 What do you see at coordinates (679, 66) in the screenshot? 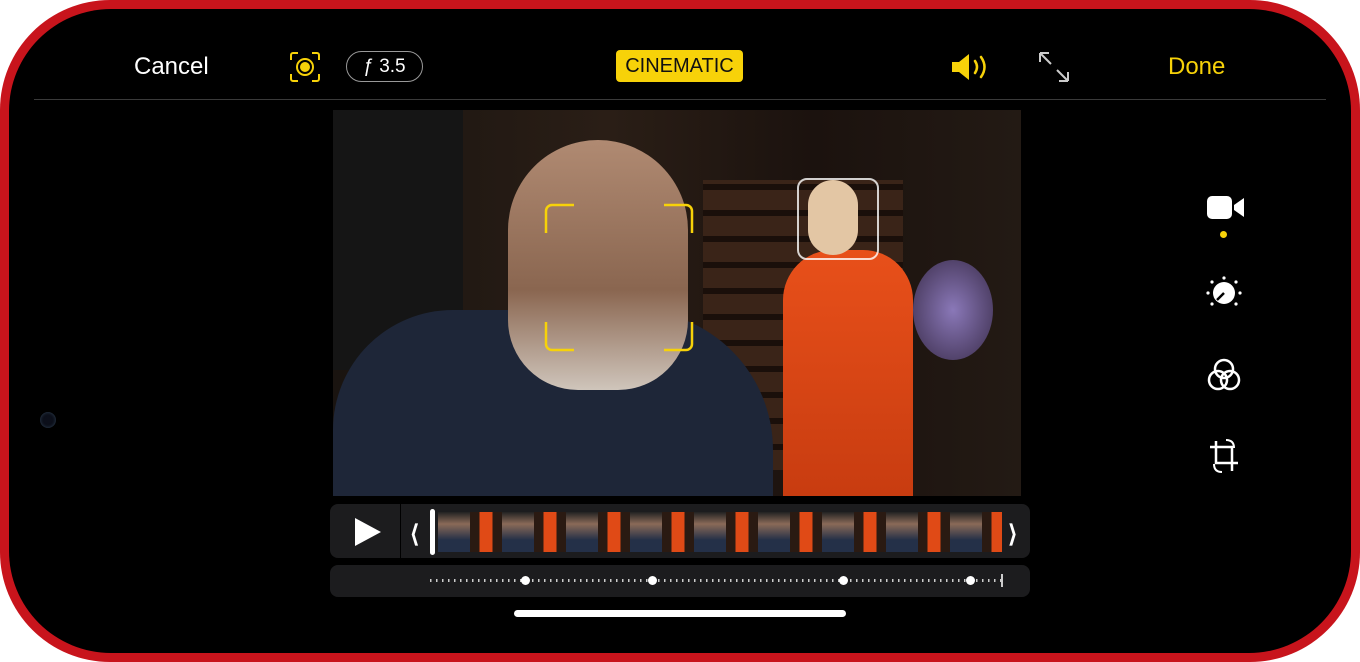
I see `cinematic-toggle: CINEMATIC` at bounding box center [679, 66].